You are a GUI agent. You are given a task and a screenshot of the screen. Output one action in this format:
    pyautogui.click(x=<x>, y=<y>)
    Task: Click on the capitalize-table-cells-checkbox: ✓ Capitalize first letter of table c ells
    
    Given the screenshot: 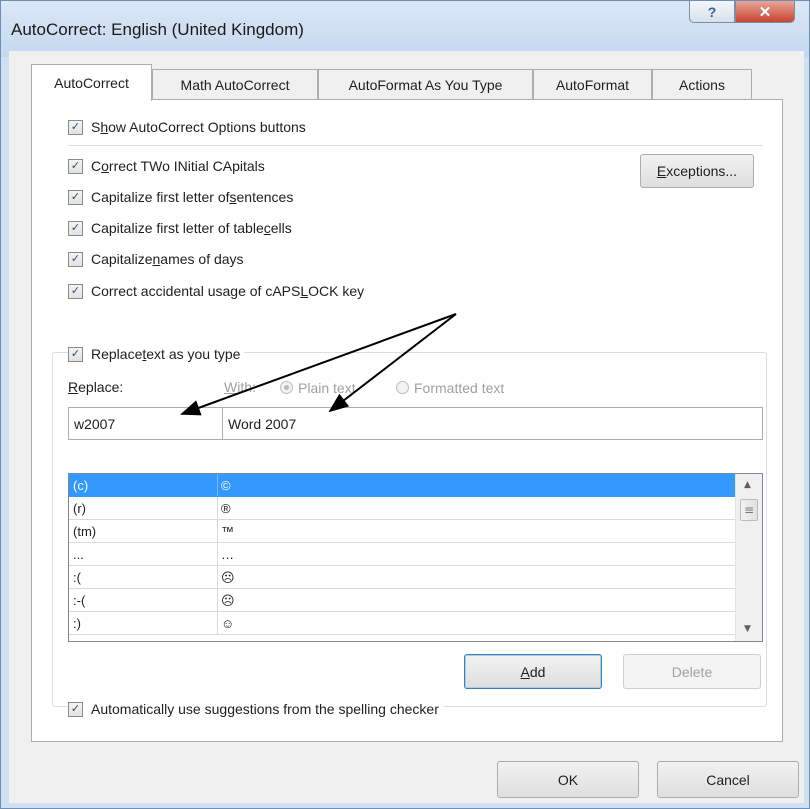 What is the action you would take?
    pyautogui.click(x=180, y=228)
    